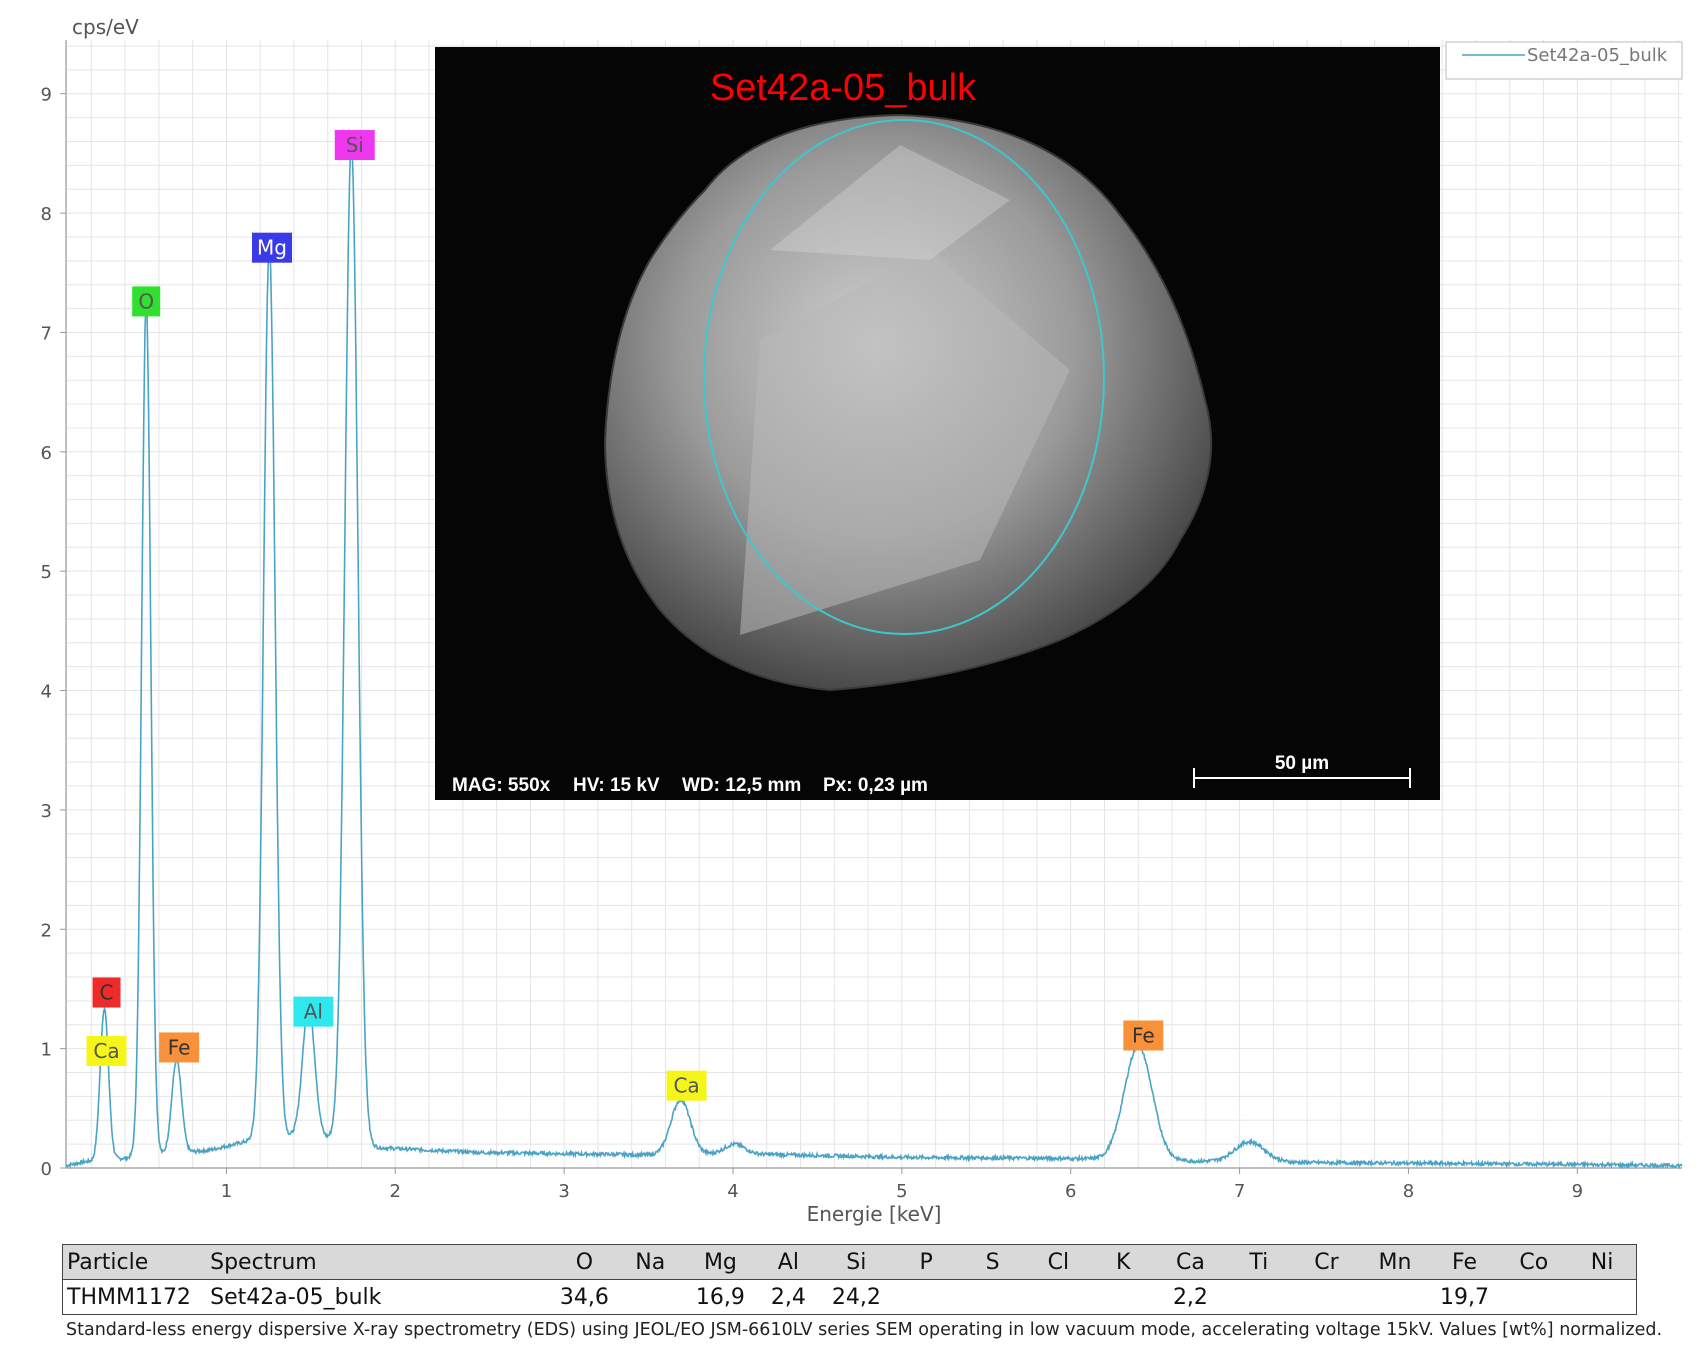  I want to click on y-tick-label: 8, so click(46, 214).